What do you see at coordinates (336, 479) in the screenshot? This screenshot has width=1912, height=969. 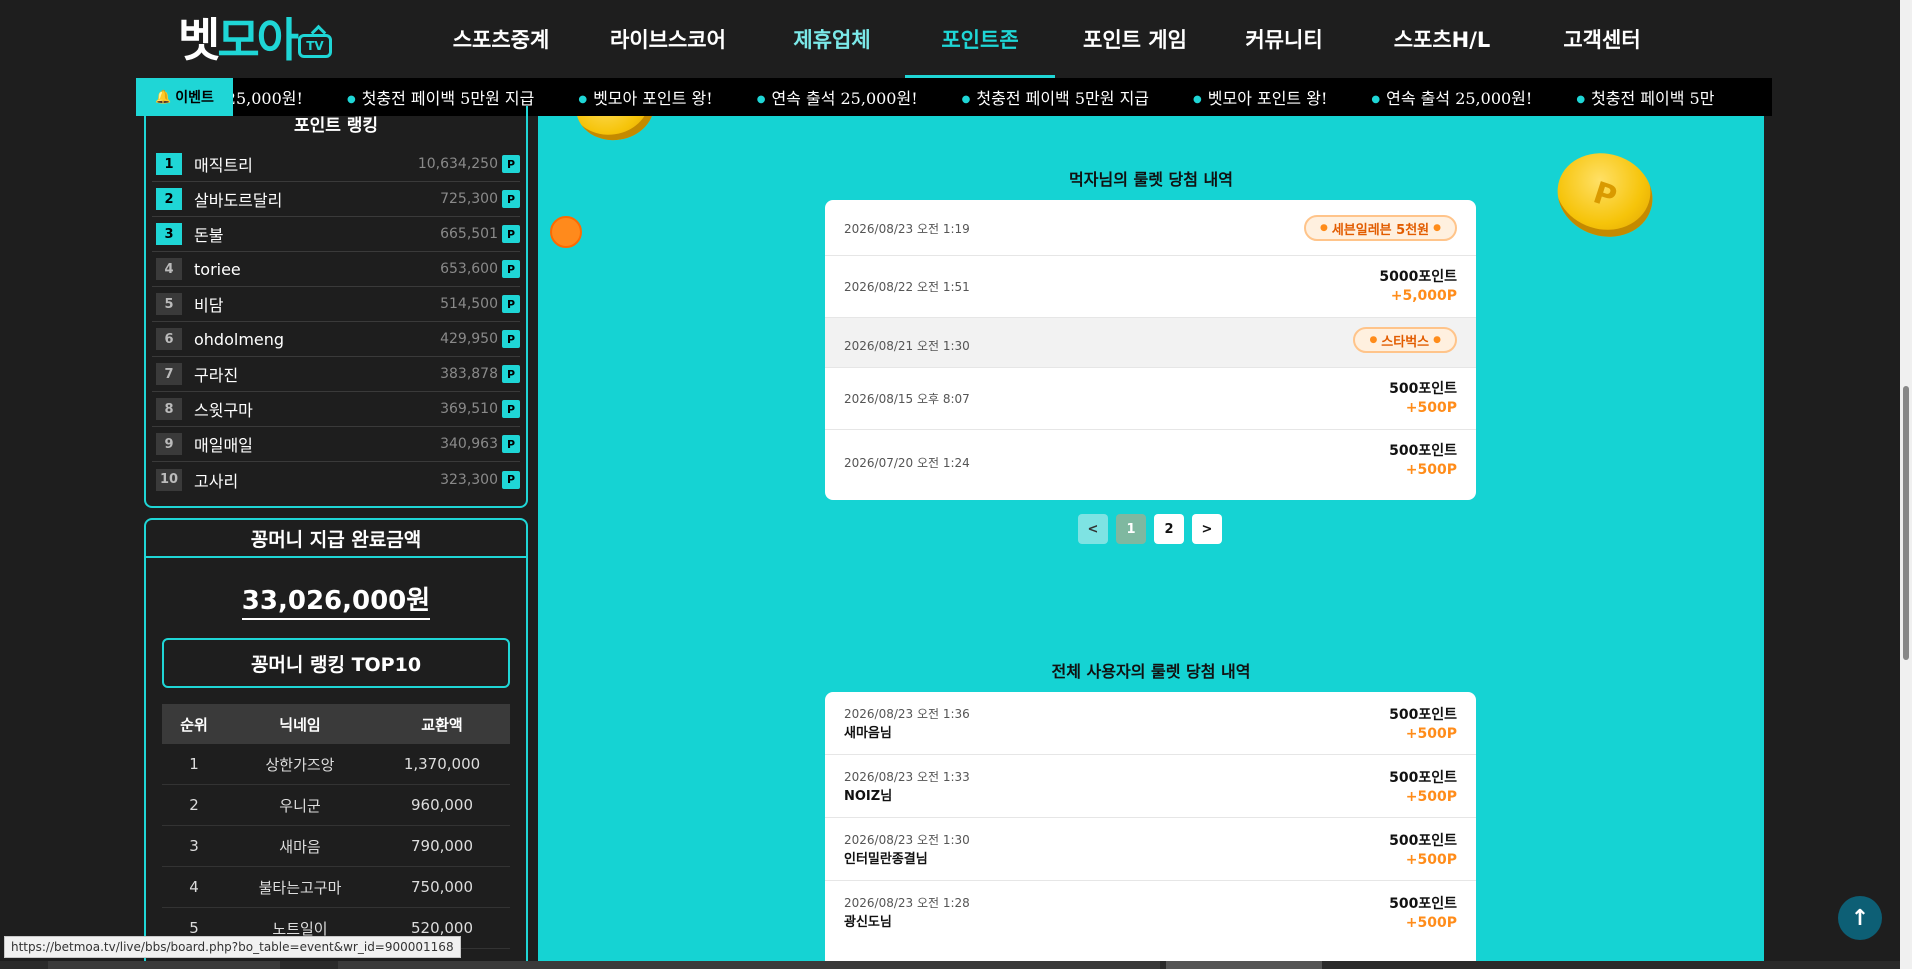 I see `ranking-row: 10 고사리 323,300 P` at bounding box center [336, 479].